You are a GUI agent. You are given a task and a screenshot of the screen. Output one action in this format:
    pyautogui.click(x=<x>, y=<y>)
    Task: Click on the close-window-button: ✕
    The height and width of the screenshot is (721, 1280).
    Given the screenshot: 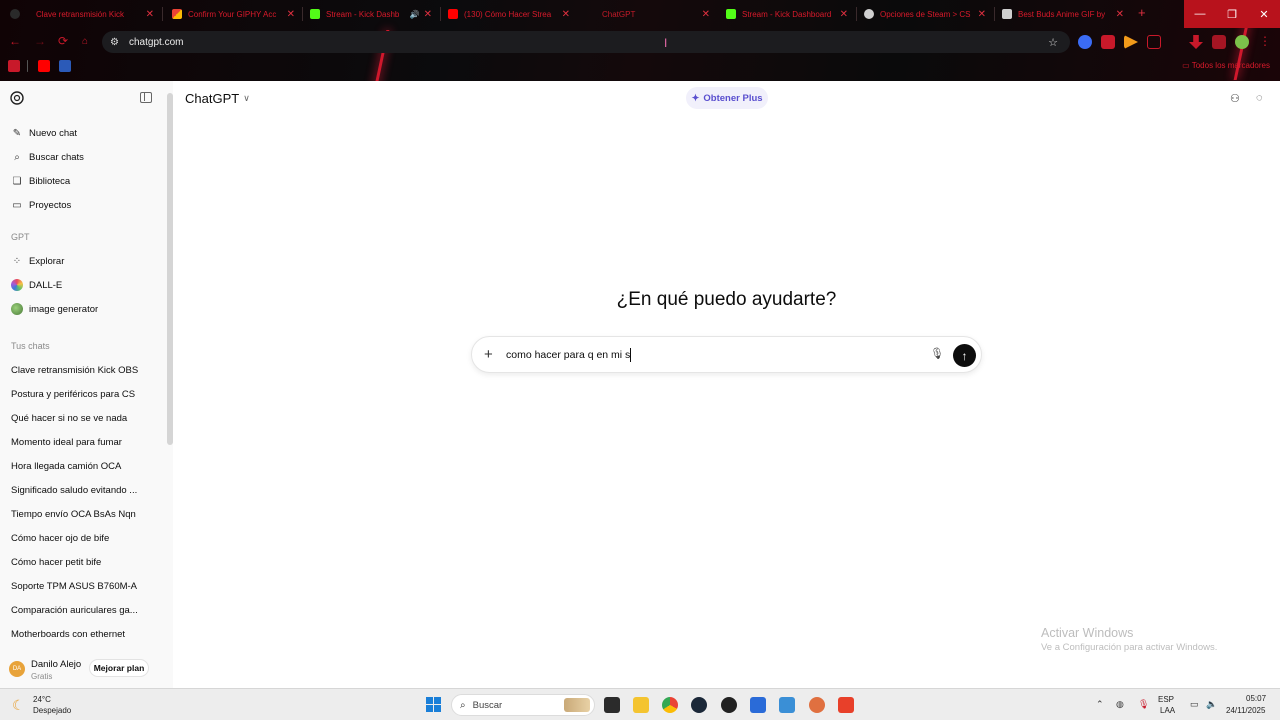 What is the action you would take?
    pyautogui.click(x=1264, y=14)
    